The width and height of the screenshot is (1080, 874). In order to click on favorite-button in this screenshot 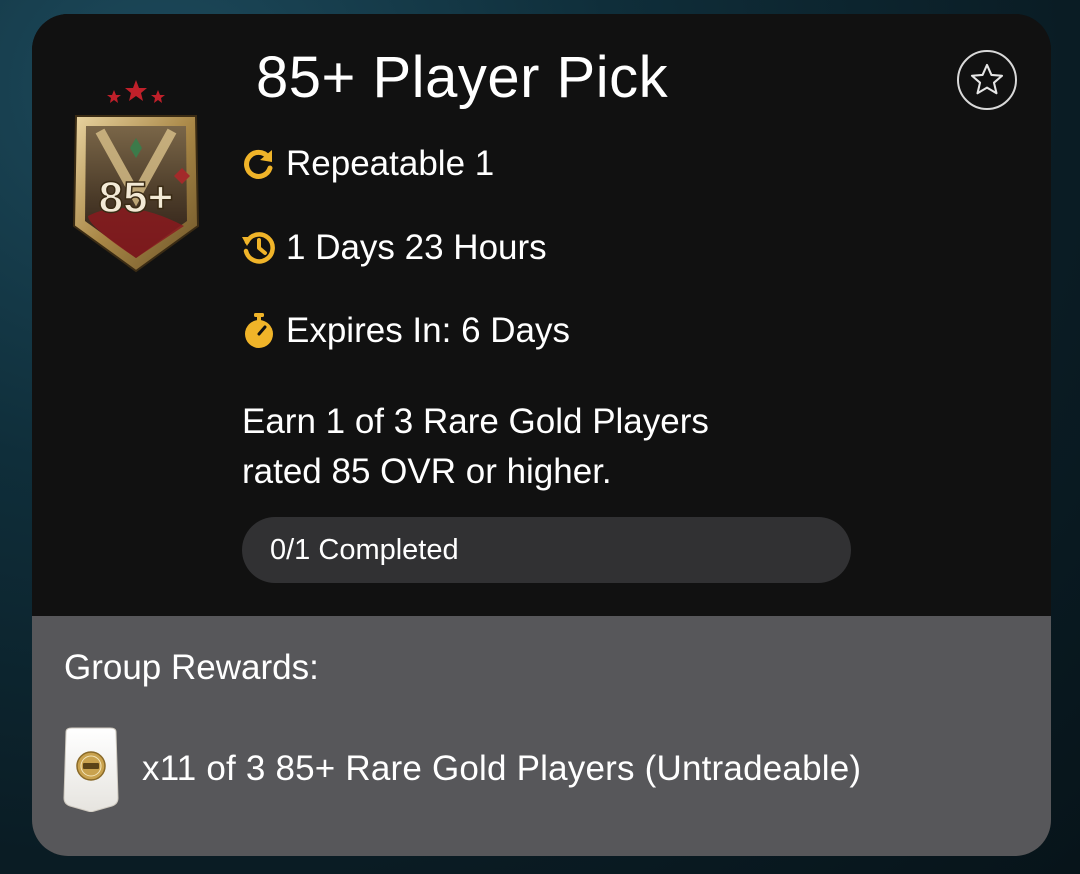, I will do `click(987, 80)`.